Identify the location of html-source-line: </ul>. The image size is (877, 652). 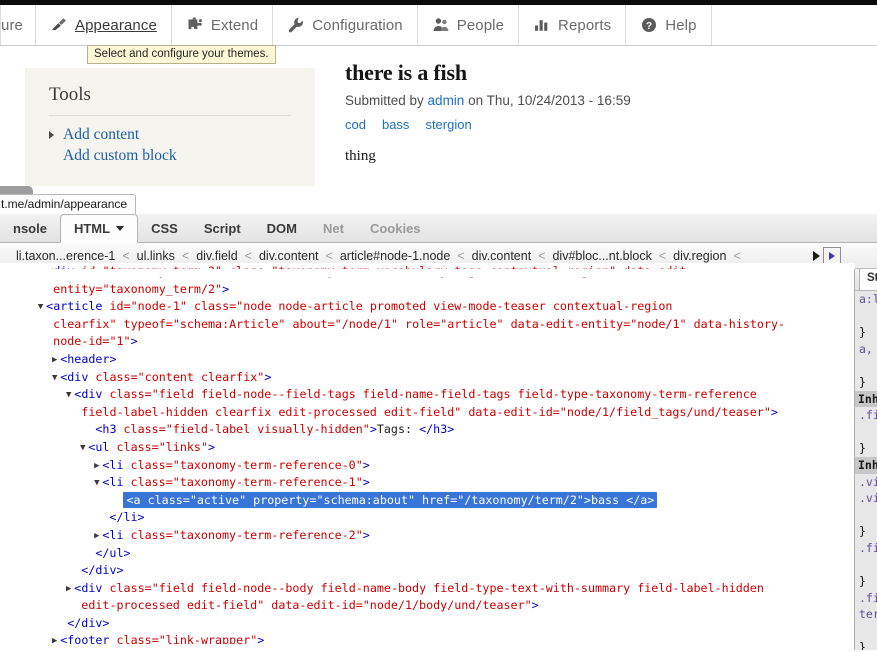
(427, 554).